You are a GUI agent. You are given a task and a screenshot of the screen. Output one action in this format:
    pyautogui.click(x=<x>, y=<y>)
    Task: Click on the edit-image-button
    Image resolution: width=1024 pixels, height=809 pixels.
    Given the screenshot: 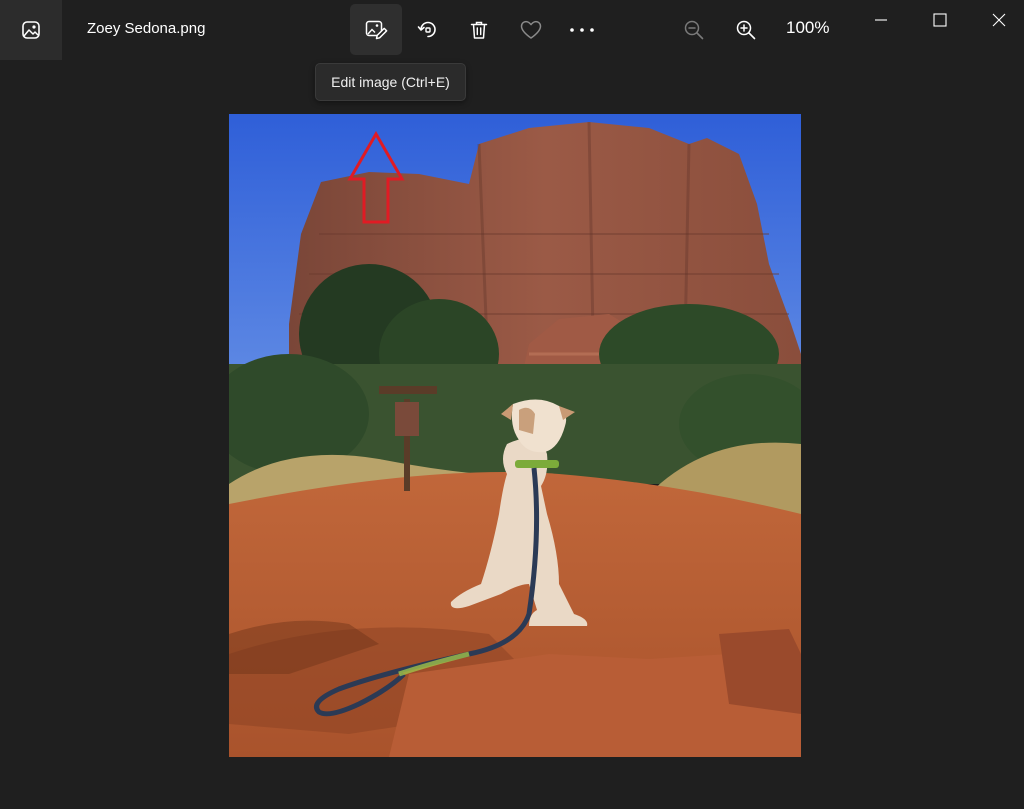 What is the action you would take?
    pyautogui.click(x=376, y=29)
    